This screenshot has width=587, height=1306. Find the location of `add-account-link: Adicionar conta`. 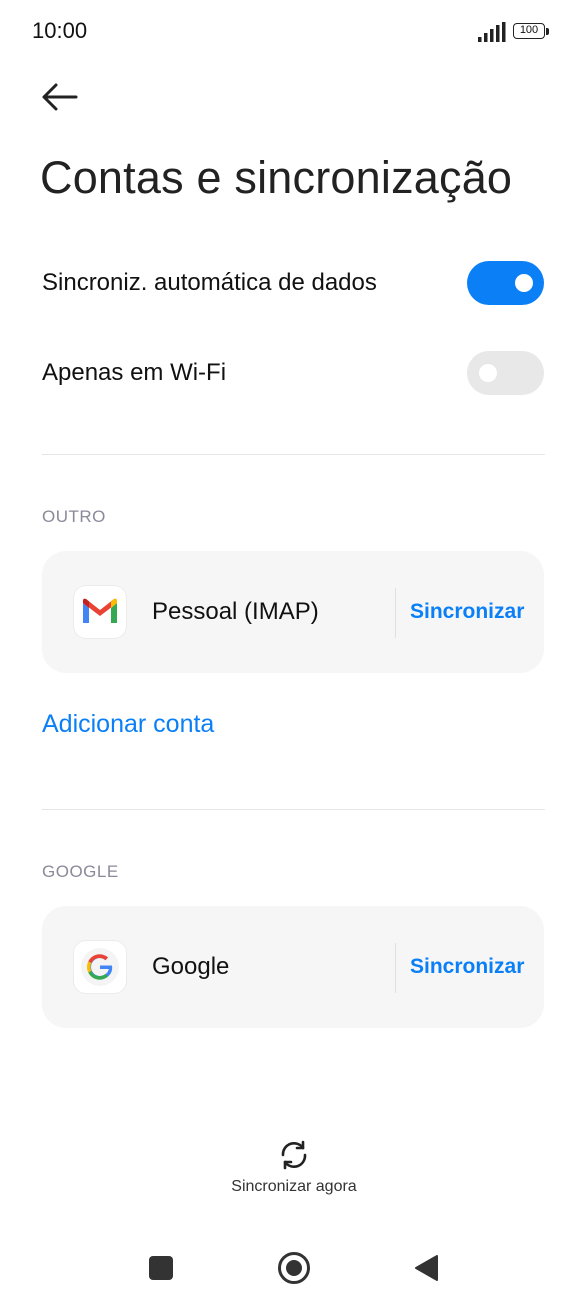

add-account-link: Adicionar conta is located at coordinates (128, 724).